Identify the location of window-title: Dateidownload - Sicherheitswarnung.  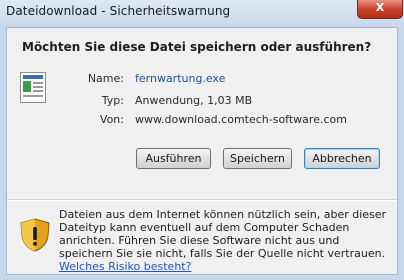
(118, 11).